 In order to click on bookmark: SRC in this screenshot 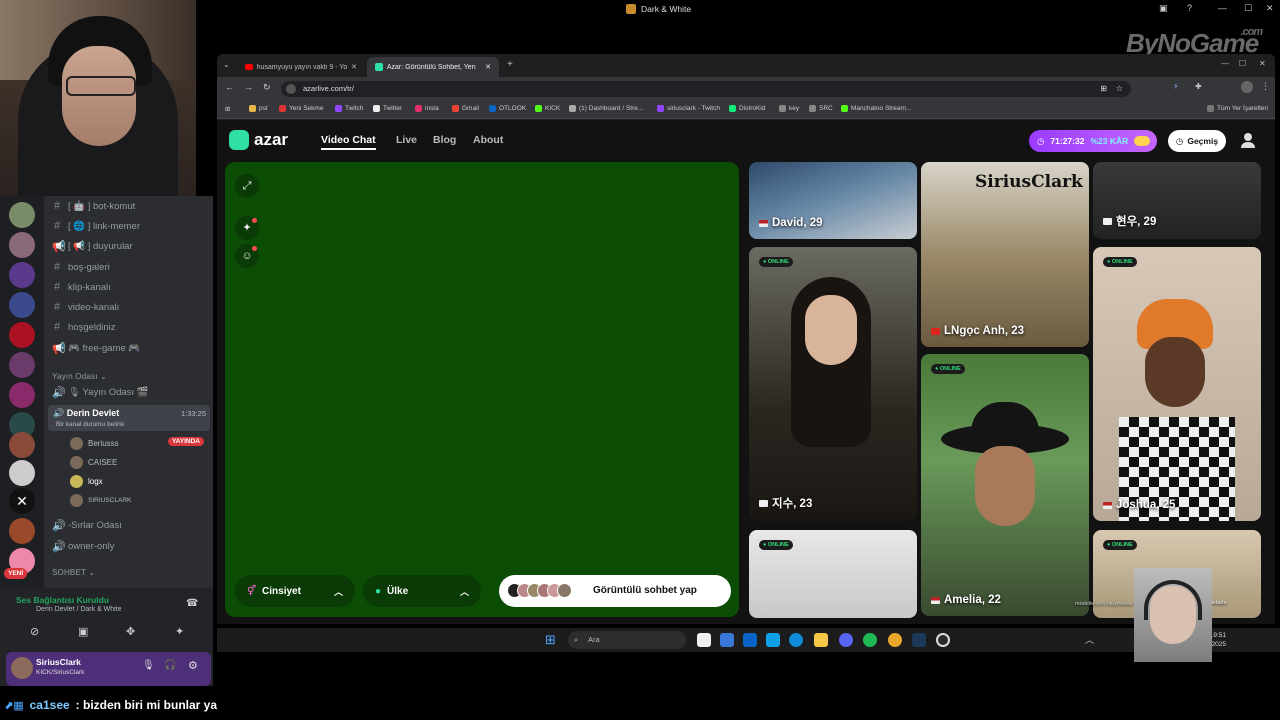, I will do `click(821, 108)`.